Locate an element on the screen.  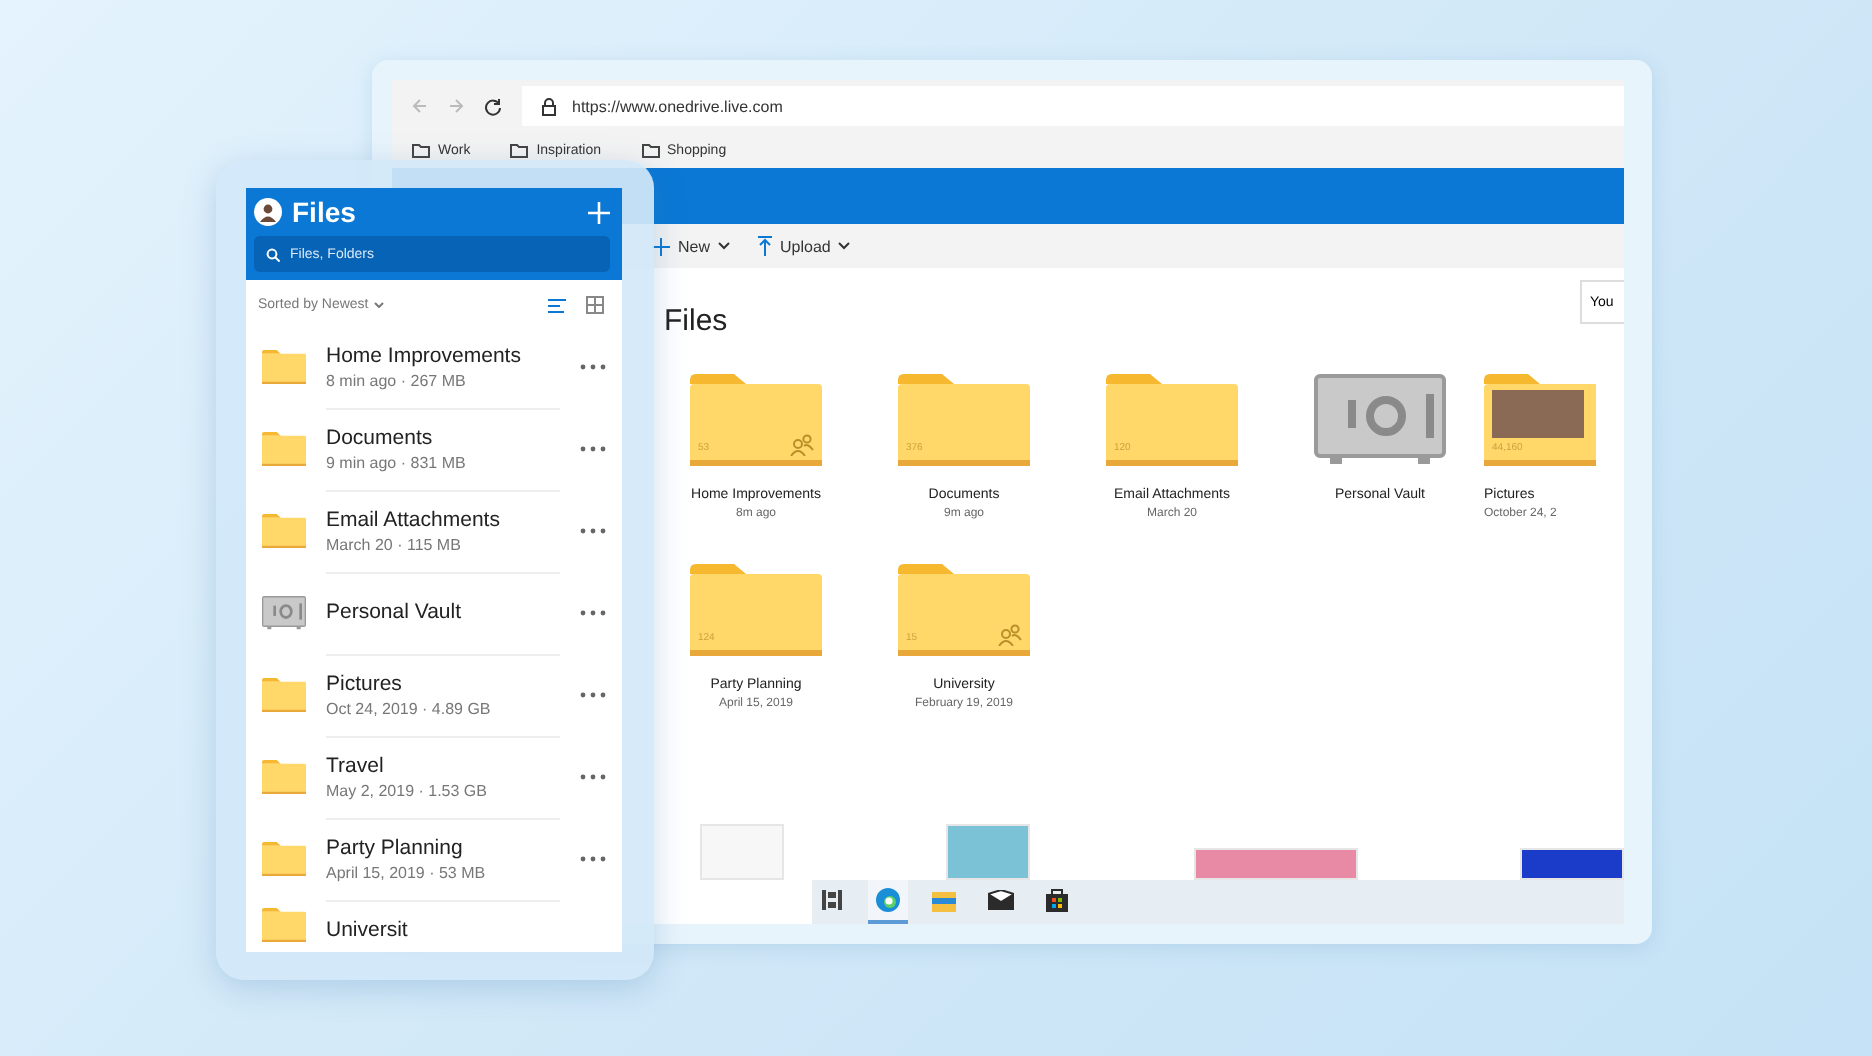
file-details: 9 min ago · 831 MB is located at coordinates (397, 462).